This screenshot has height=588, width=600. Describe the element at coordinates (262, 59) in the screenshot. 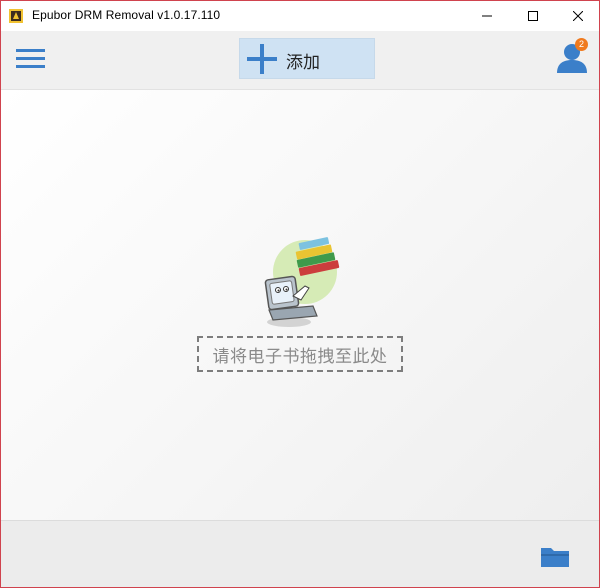

I see `plus-icon` at that location.